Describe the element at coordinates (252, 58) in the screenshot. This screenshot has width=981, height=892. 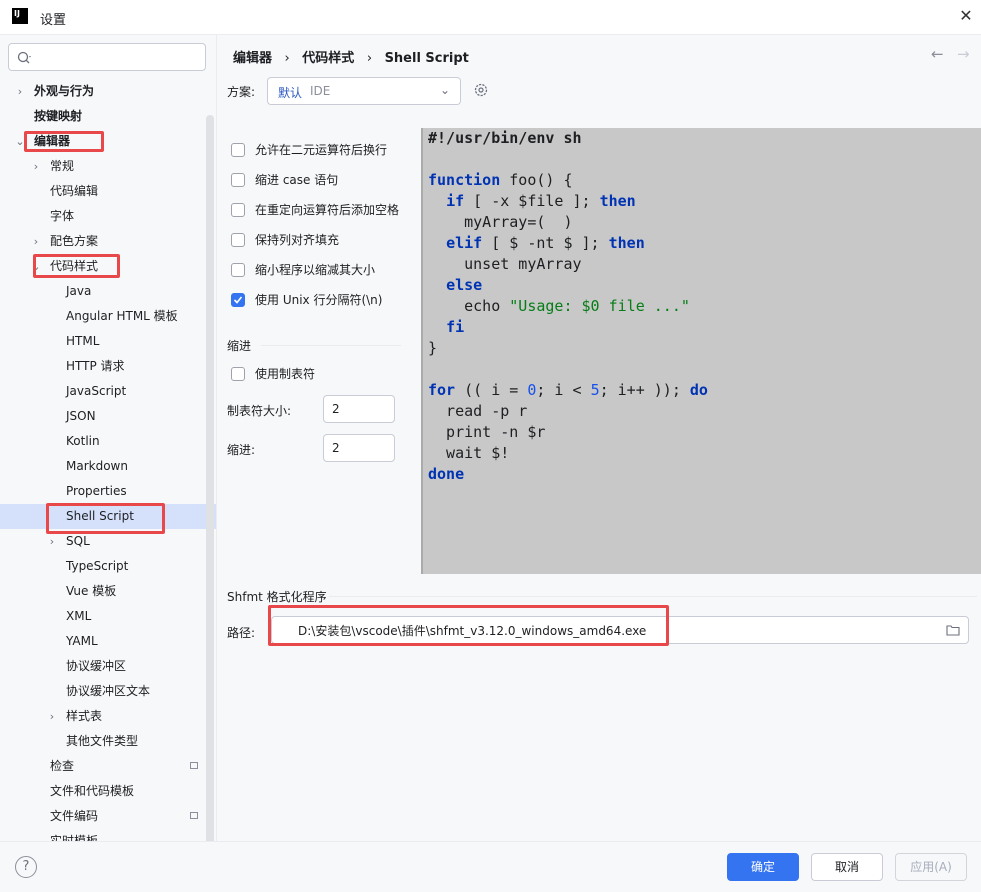
I see `breadcrumb-editor: 编辑器` at that location.